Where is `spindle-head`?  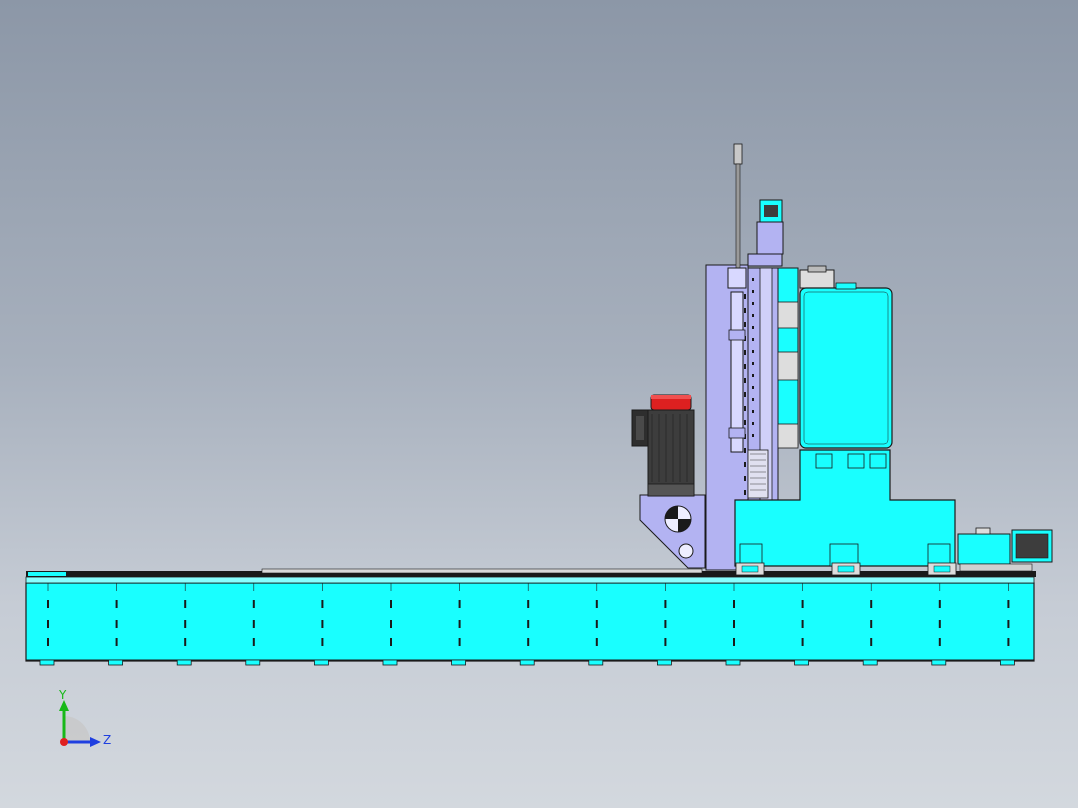 spindle-head is located at coordinates (846, 365).